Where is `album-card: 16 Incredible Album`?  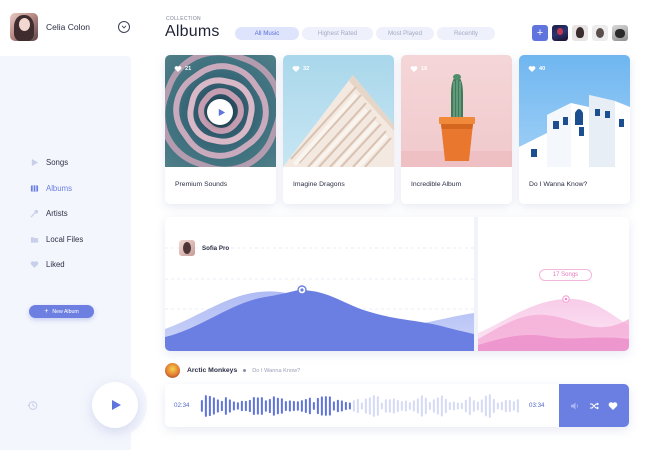
album-card: 16 Incredible Album is located at coordinates (456, 129).